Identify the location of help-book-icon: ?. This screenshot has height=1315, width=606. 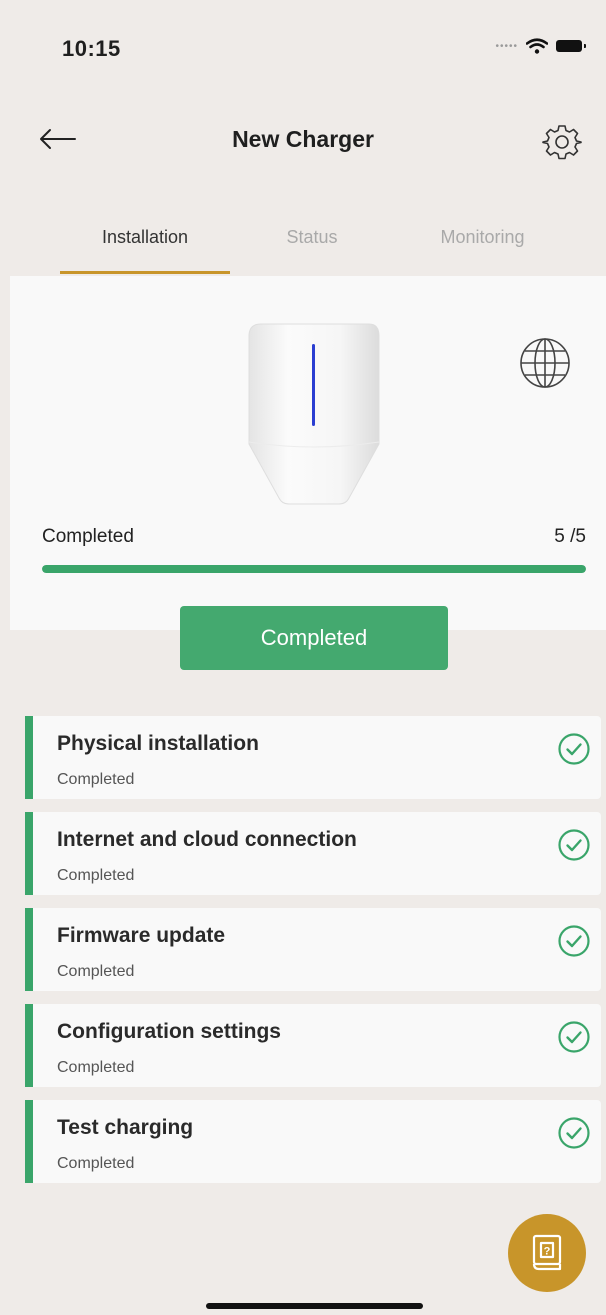
(547, 1252).